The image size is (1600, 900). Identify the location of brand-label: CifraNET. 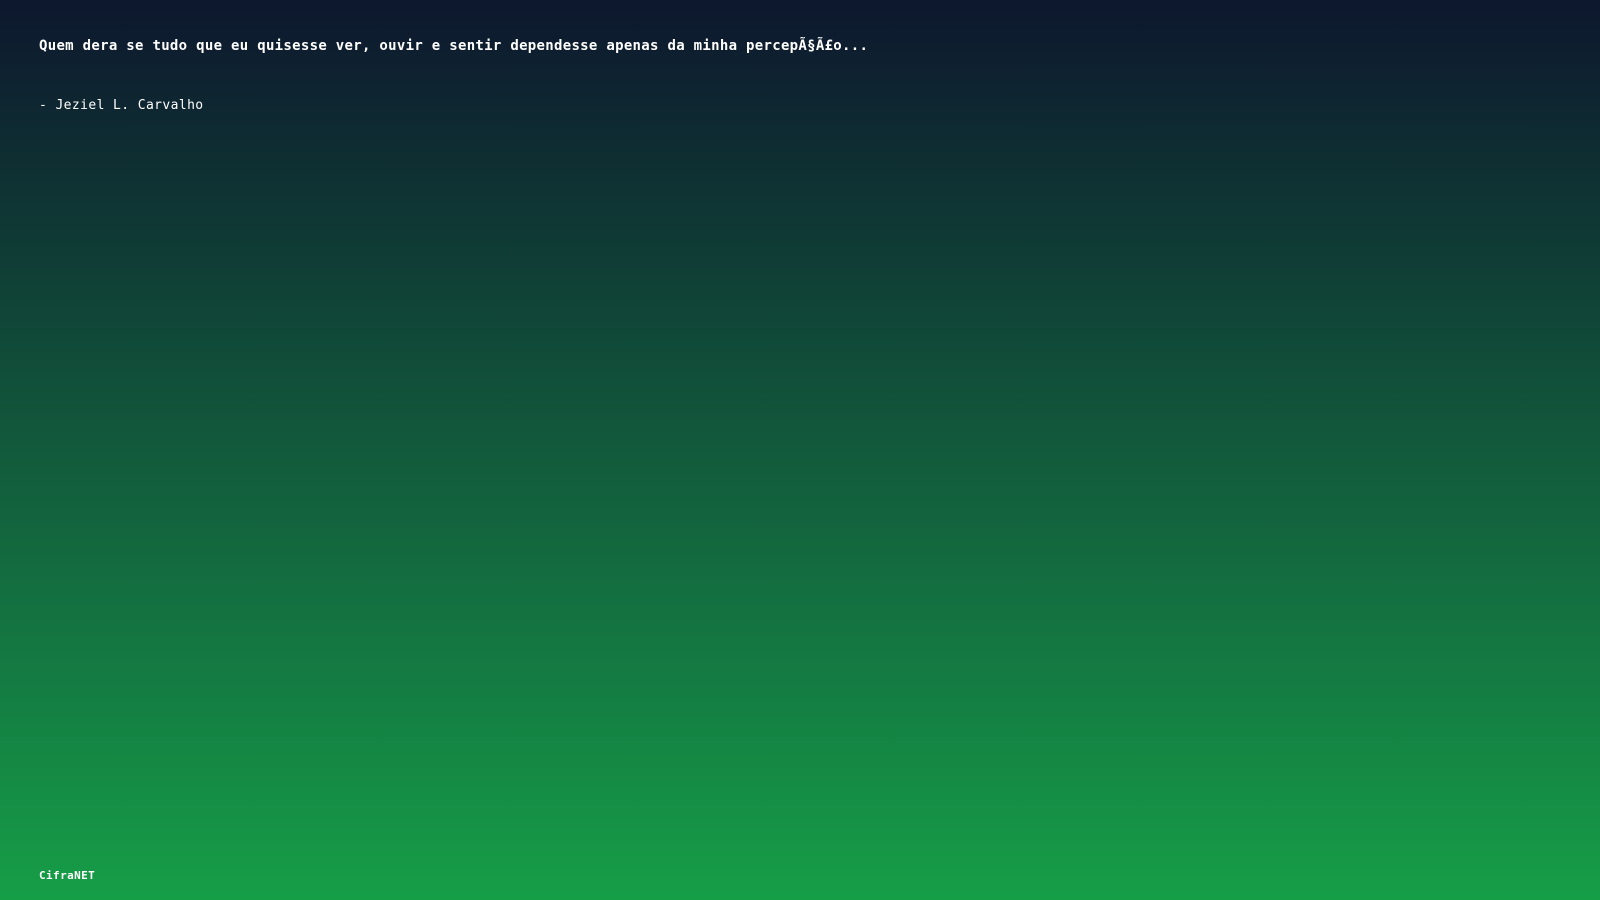
(67, 875).